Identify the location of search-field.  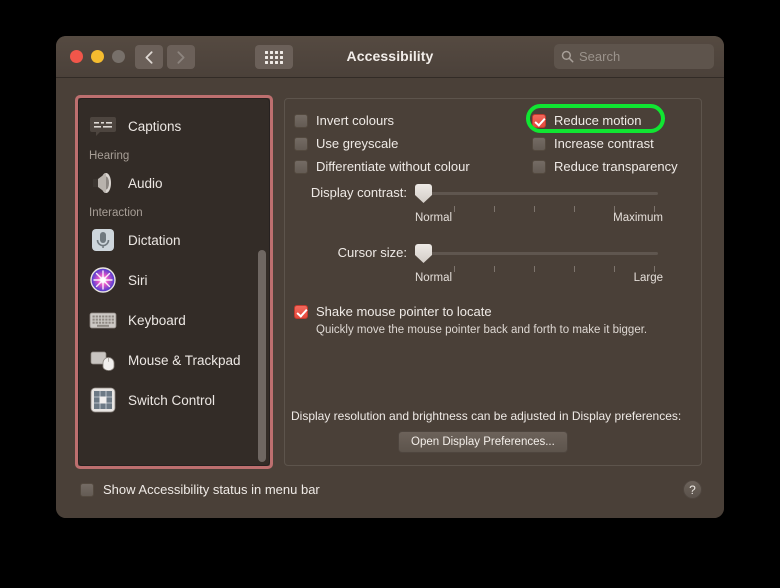
(634, 56).